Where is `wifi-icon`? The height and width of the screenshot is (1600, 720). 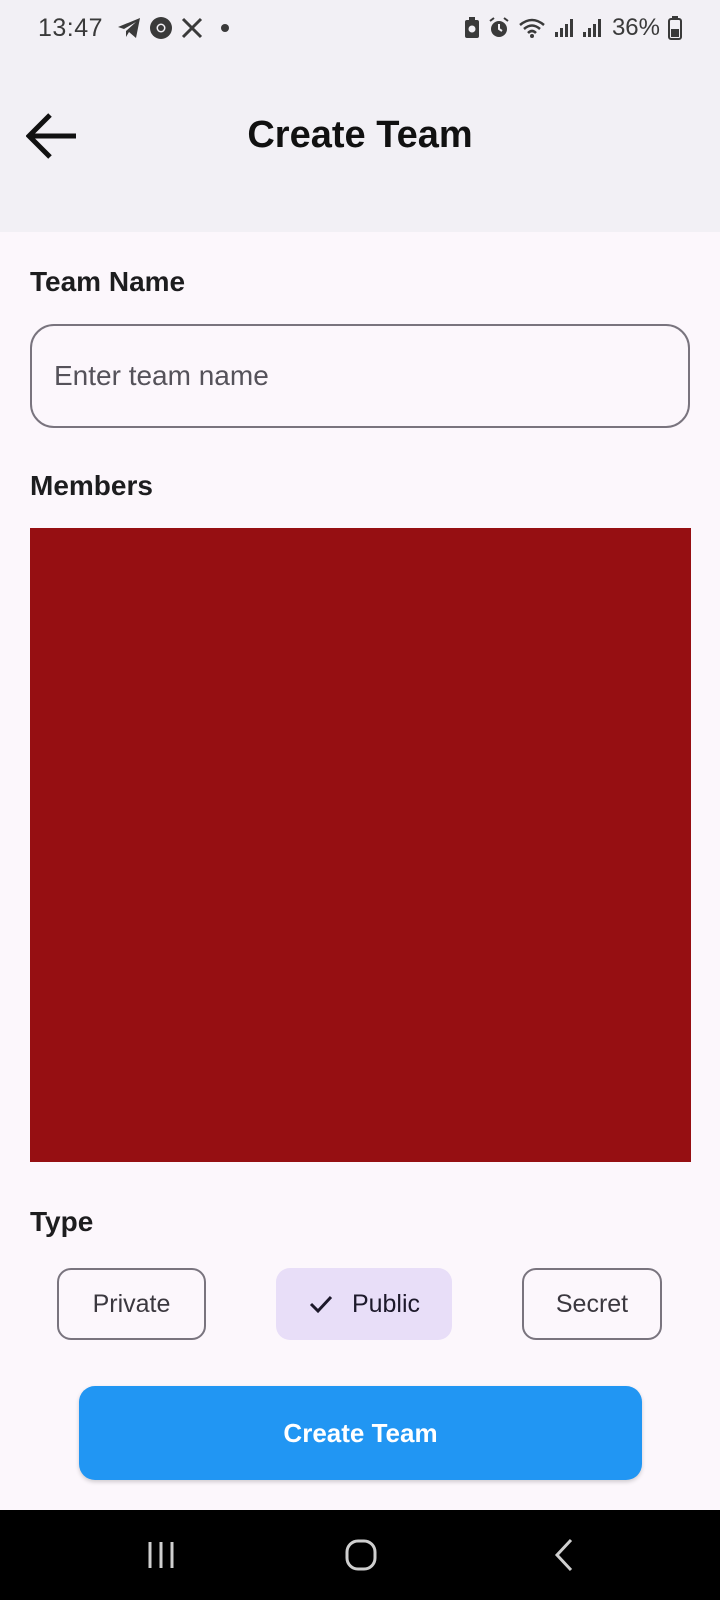 wifi-icon is located at coordinates (532, 28).